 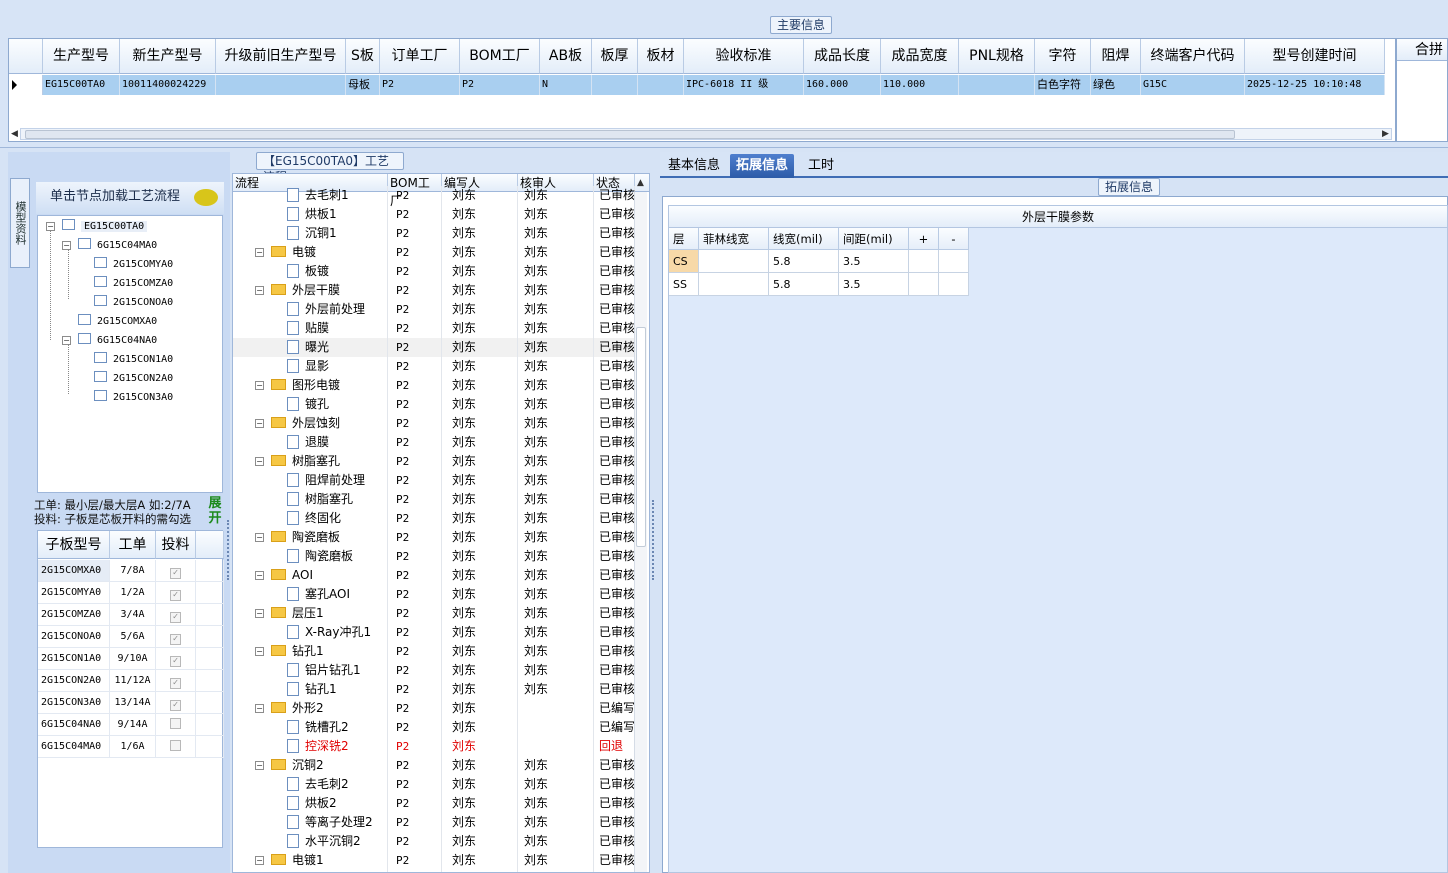 I want to click on process-step-cell: 水平沉铜2, so click(x=310, y=841).